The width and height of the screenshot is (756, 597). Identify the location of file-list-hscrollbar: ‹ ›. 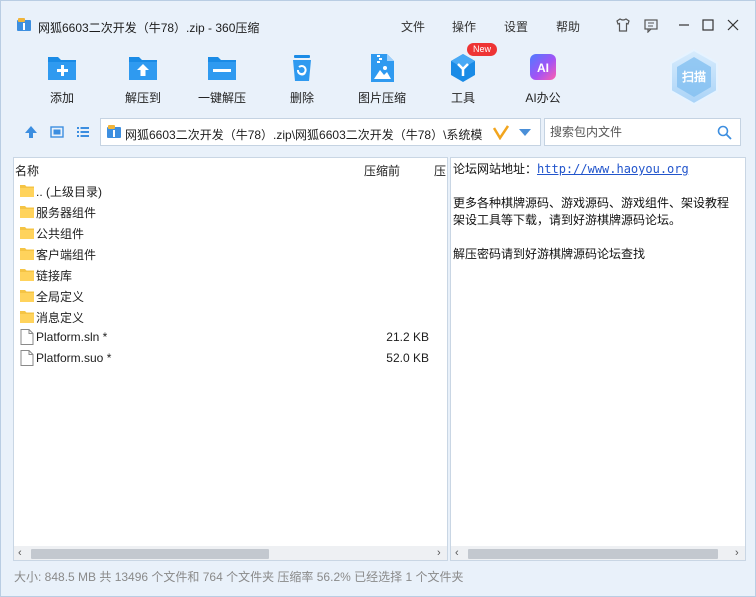
(230, 553).